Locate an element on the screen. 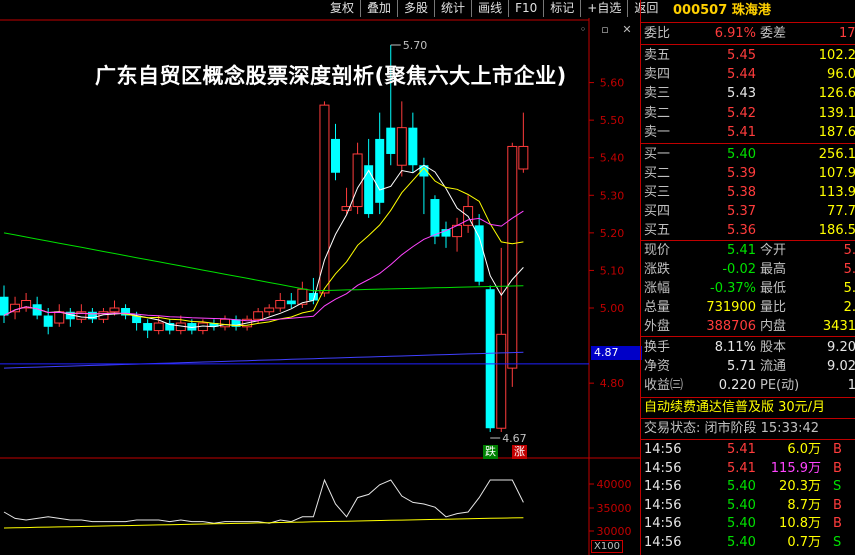  stat-row: 涨幅 -0.37% 最低 5. is located at coordinates (748, 288).